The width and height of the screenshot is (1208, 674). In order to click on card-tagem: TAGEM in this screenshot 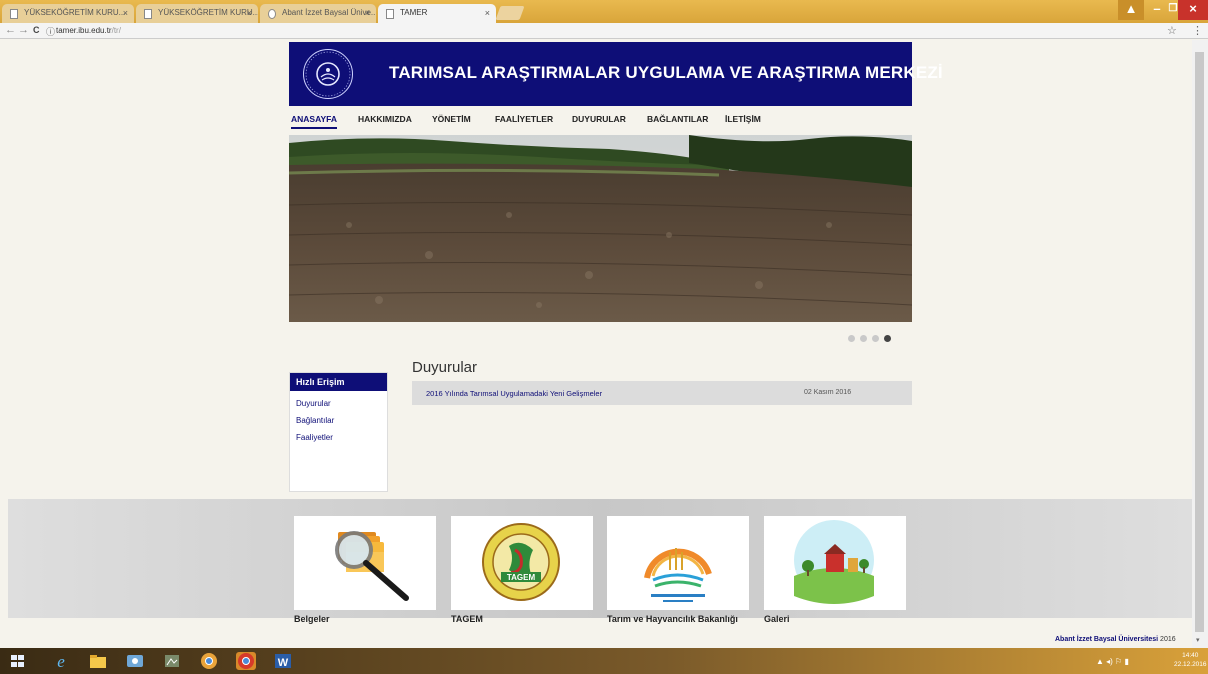, I will do `click(522, 563)`.